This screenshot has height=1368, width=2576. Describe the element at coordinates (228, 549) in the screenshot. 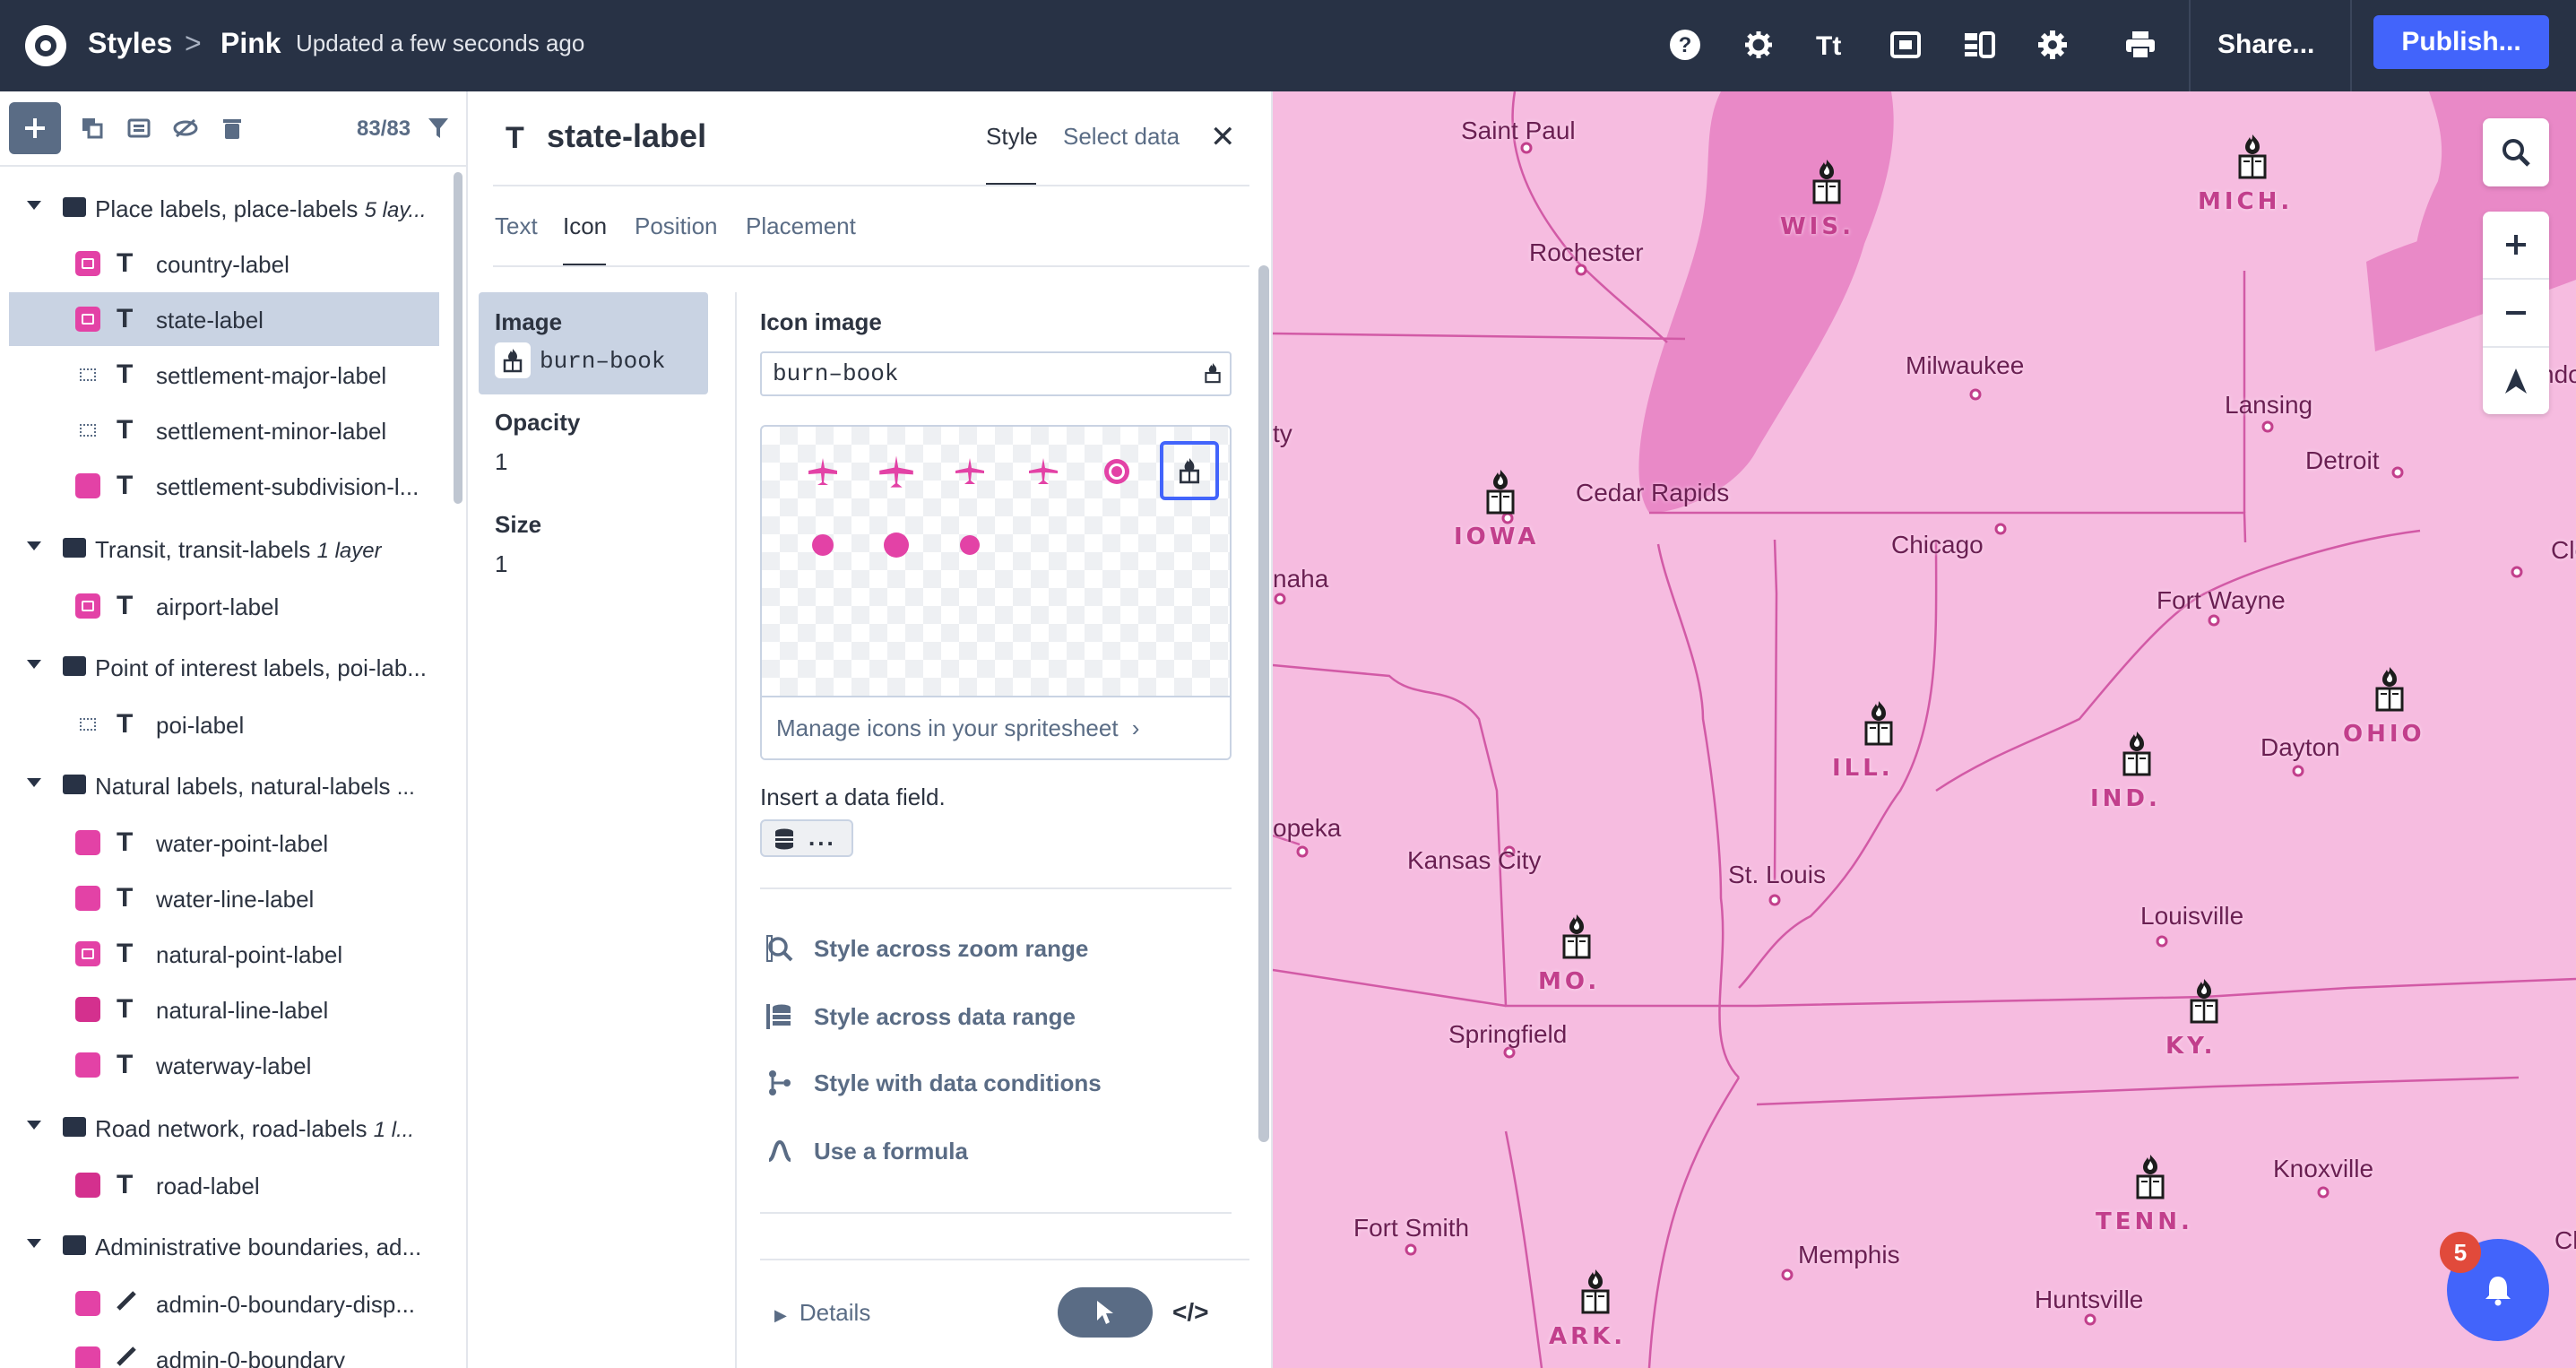

I see `layer-group-transit-labels: Transit, transit-labels 1 layer` at that location.